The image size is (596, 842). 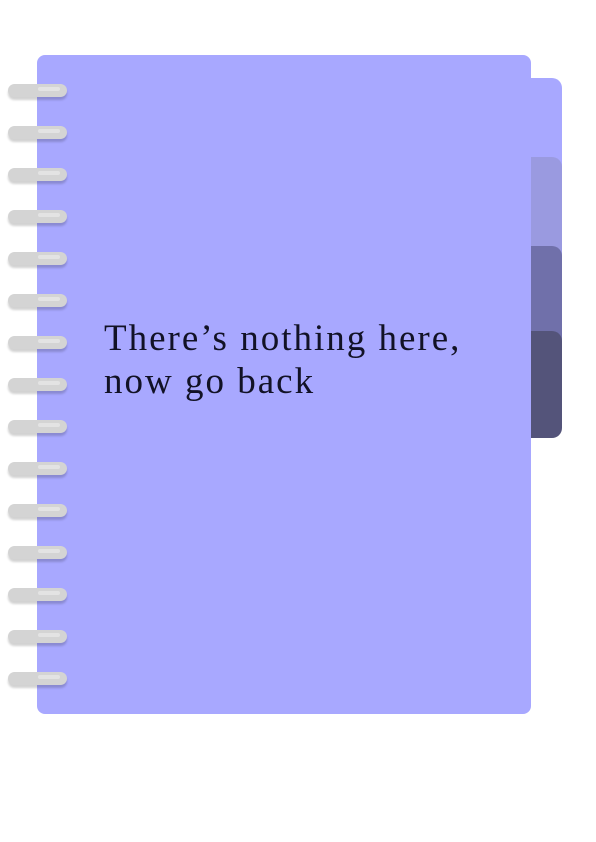 I want to click on message-line-1: There’s nothing here,, so click(x=283, y=338).